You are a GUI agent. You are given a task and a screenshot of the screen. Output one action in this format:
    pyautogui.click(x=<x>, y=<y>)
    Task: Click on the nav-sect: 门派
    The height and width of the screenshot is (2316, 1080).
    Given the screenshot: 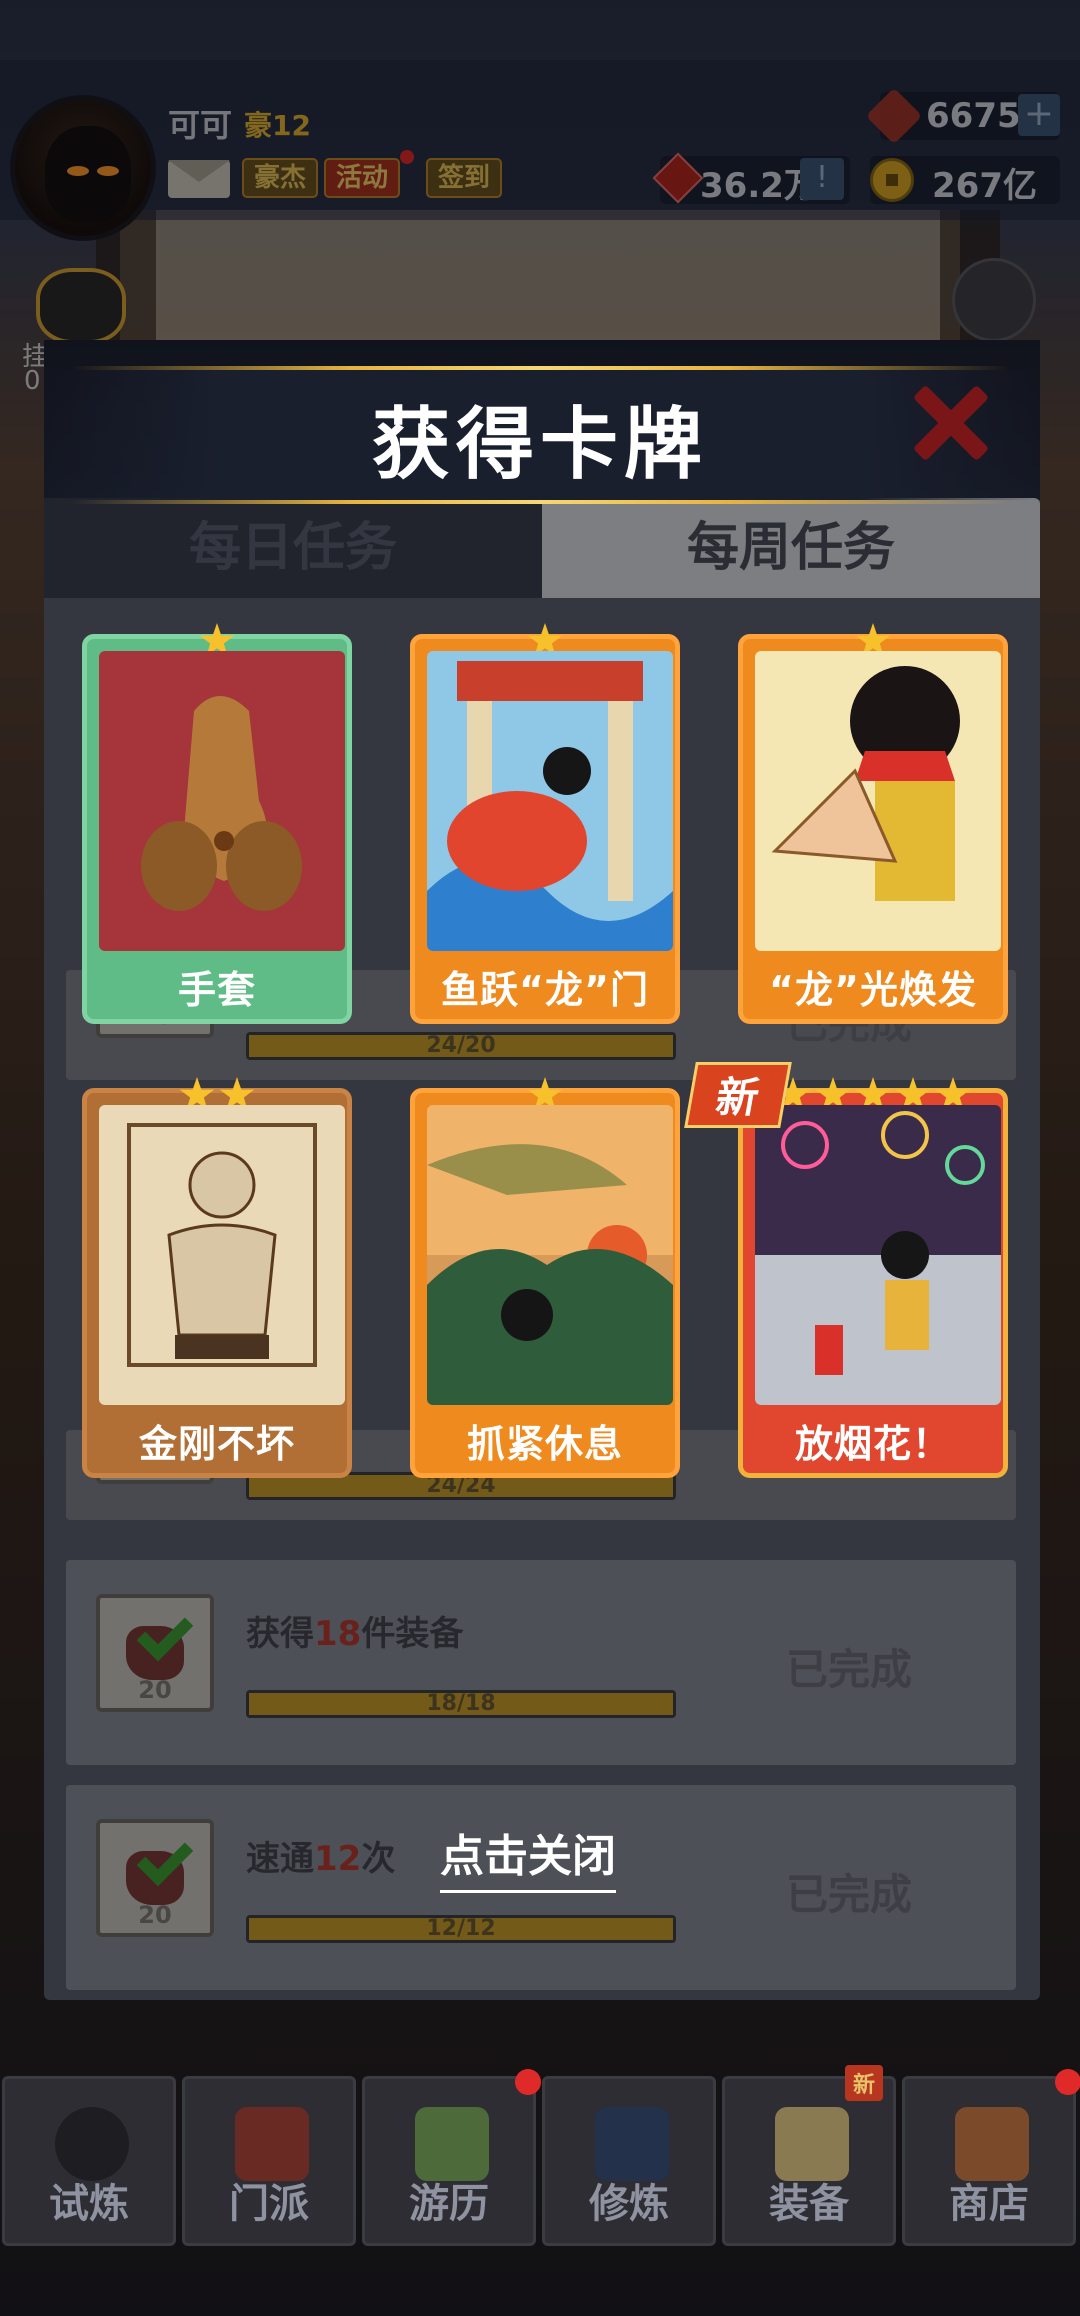 What is the action you would take?
    pyautogui.click(x=269, y=2161)
    